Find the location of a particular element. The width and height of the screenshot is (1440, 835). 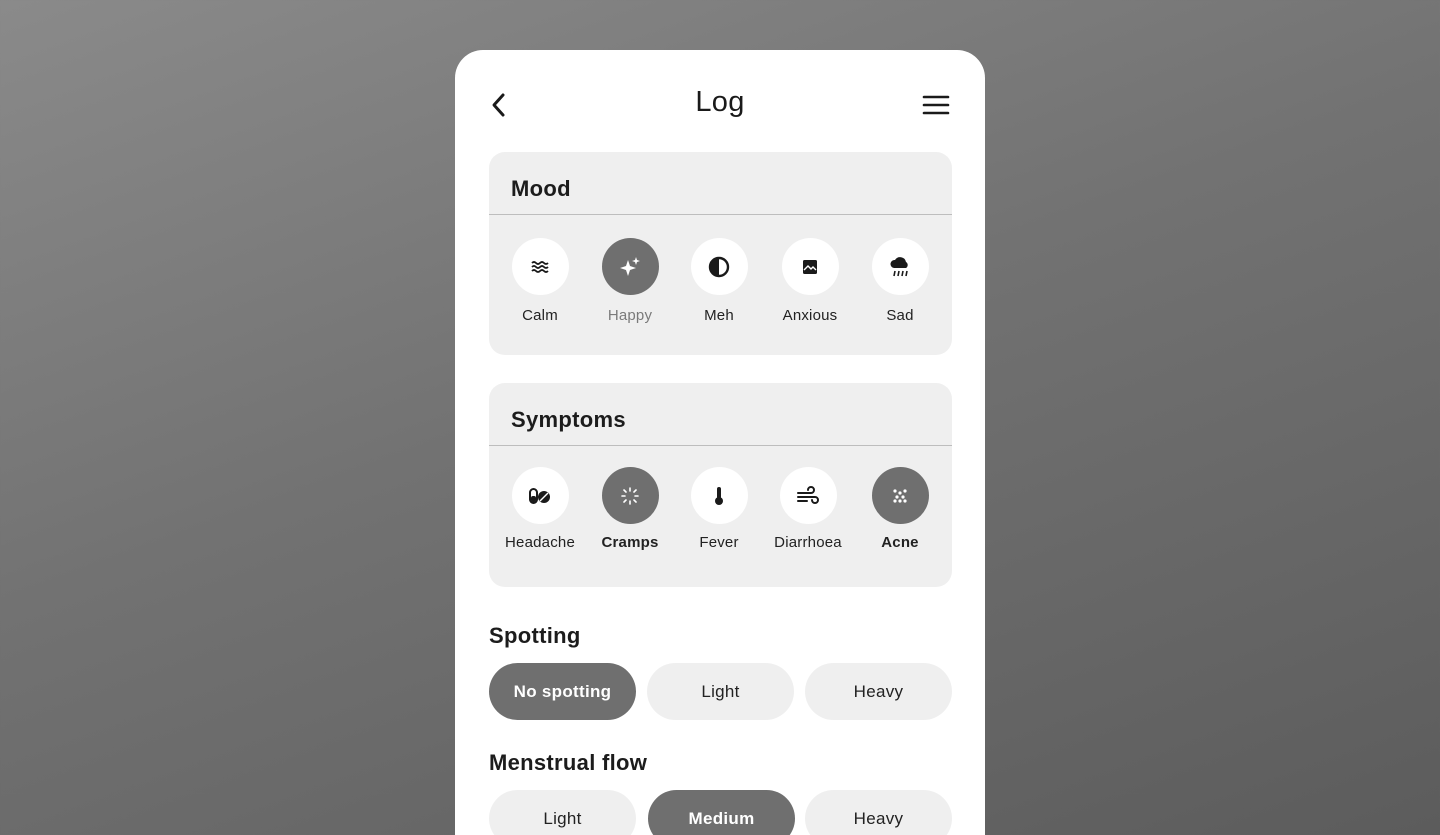

image-frame-icon is located at coordinates (810, 266).